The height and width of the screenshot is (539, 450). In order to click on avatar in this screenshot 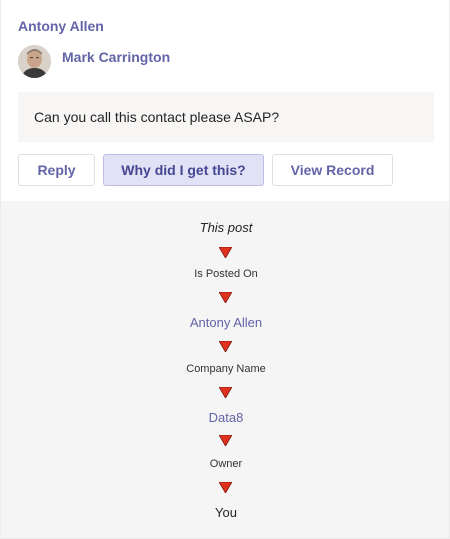, I will do `click(34, 61)`.